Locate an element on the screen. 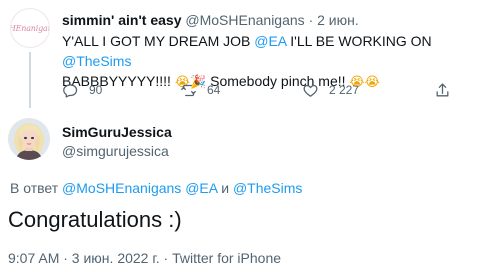 The image size is (500, 272). heart-icon is located at coordinates (310, 90).